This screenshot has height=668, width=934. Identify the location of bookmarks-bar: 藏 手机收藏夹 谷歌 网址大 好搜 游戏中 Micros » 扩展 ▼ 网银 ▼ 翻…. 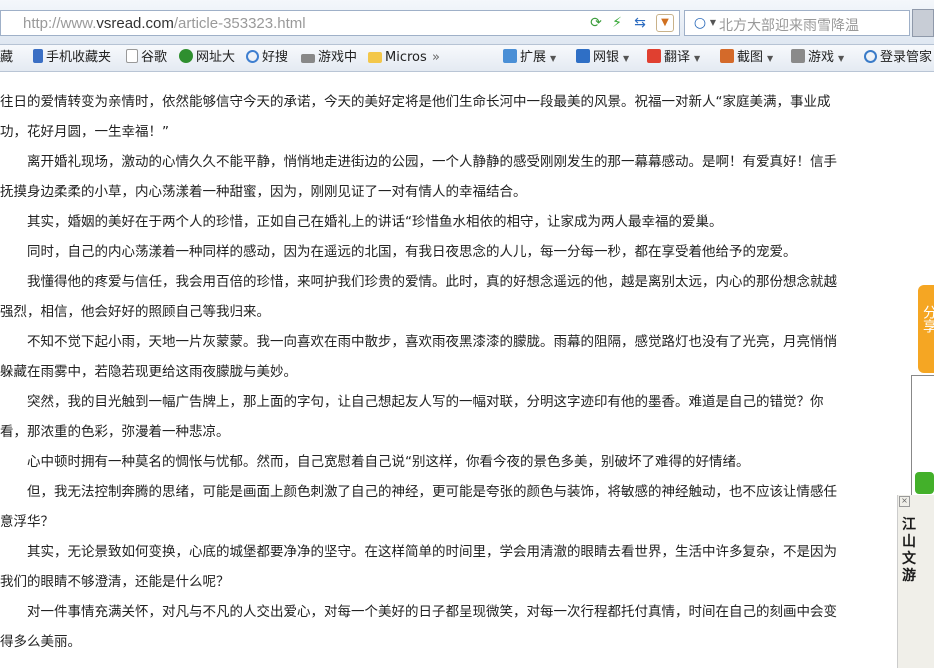
(467, 58).